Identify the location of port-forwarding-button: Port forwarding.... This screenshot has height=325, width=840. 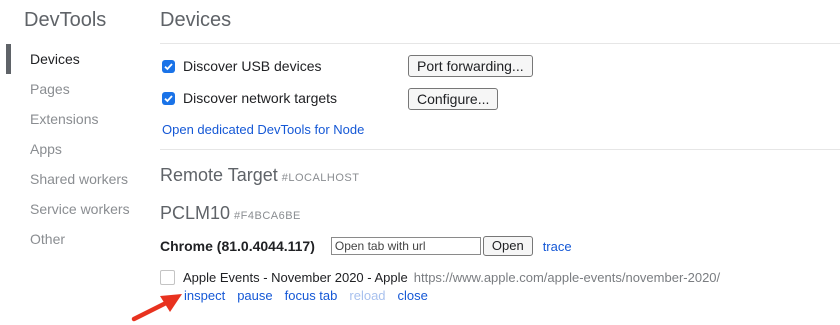
(470, 66).